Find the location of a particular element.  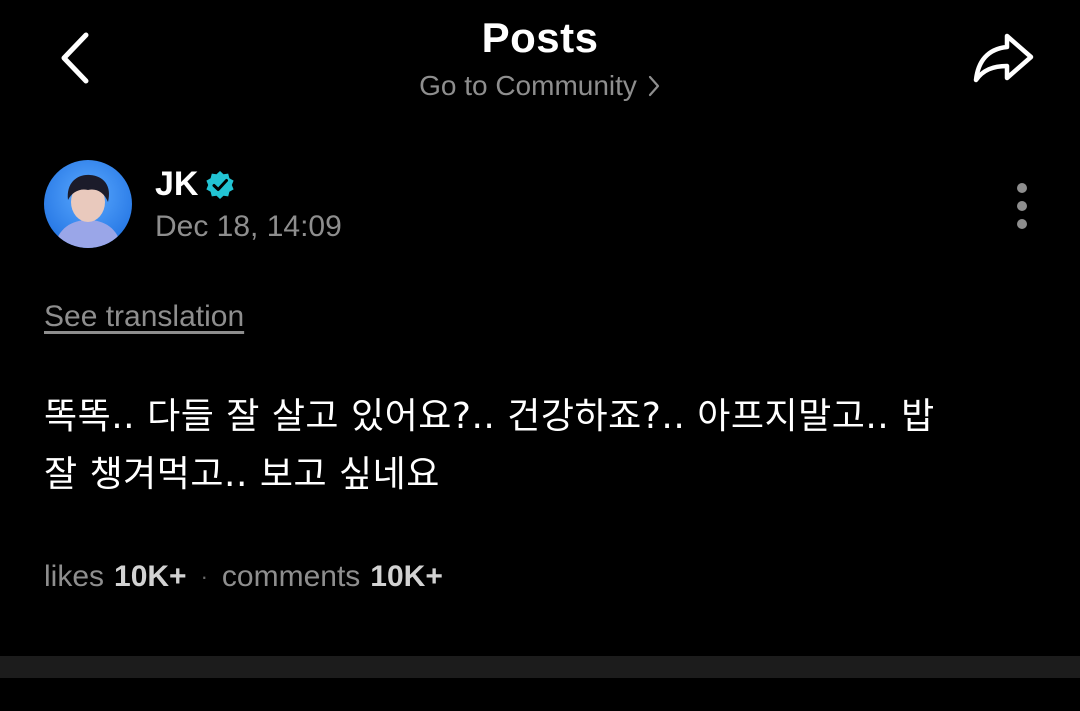

page-title: Posts is located at coordinates (540, 37).